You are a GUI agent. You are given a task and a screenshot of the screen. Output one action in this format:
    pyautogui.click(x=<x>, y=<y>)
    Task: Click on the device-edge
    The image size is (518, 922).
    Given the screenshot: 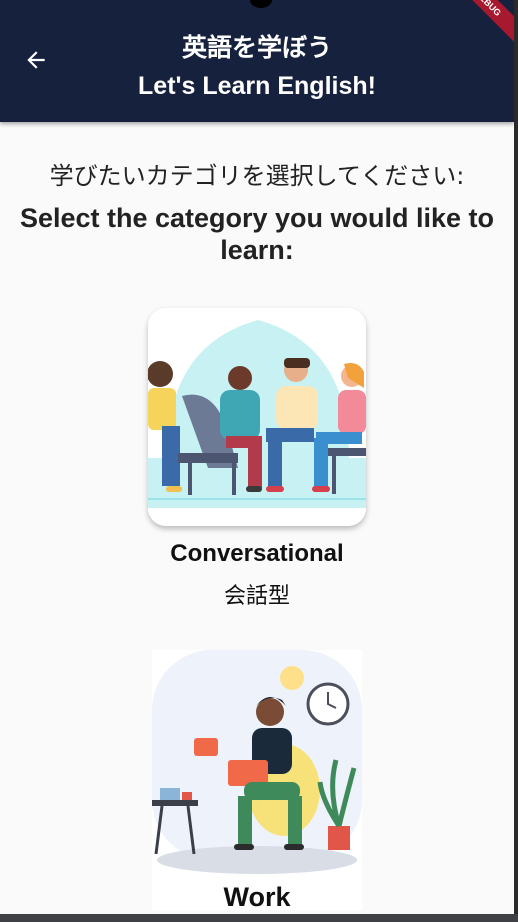 What is the action you would take?
    pyautogui.click(x=516, y=461)
    